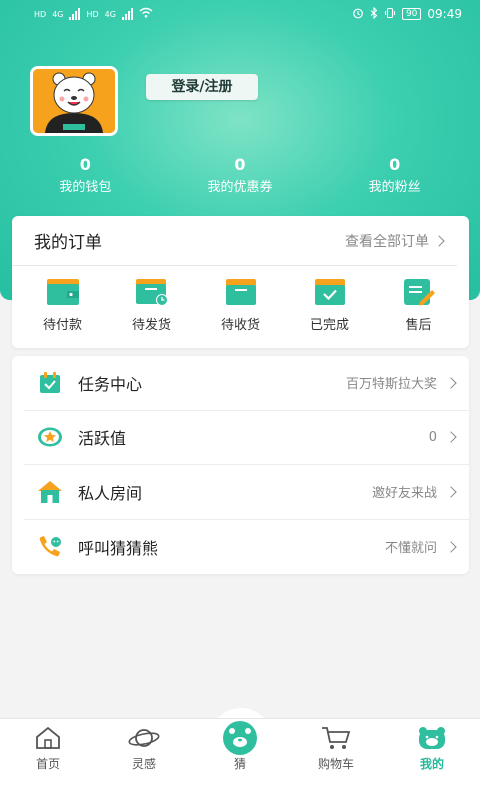  Describe the element at coordinates (246, 438) in the screenshot. I see `menu-item-activity: 活跃值 0` at that location.